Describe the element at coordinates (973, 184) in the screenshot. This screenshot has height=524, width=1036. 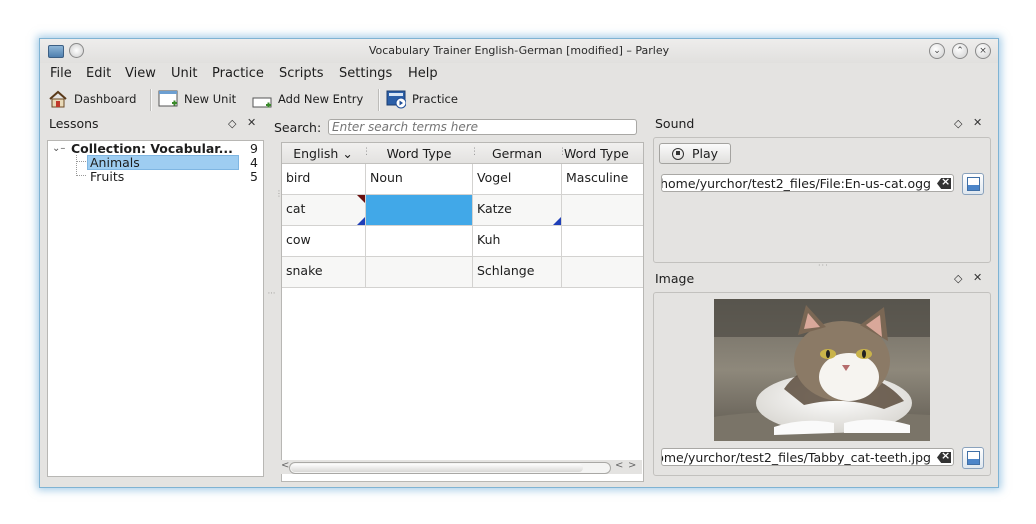
I see `open-sound-file-button` at that location.